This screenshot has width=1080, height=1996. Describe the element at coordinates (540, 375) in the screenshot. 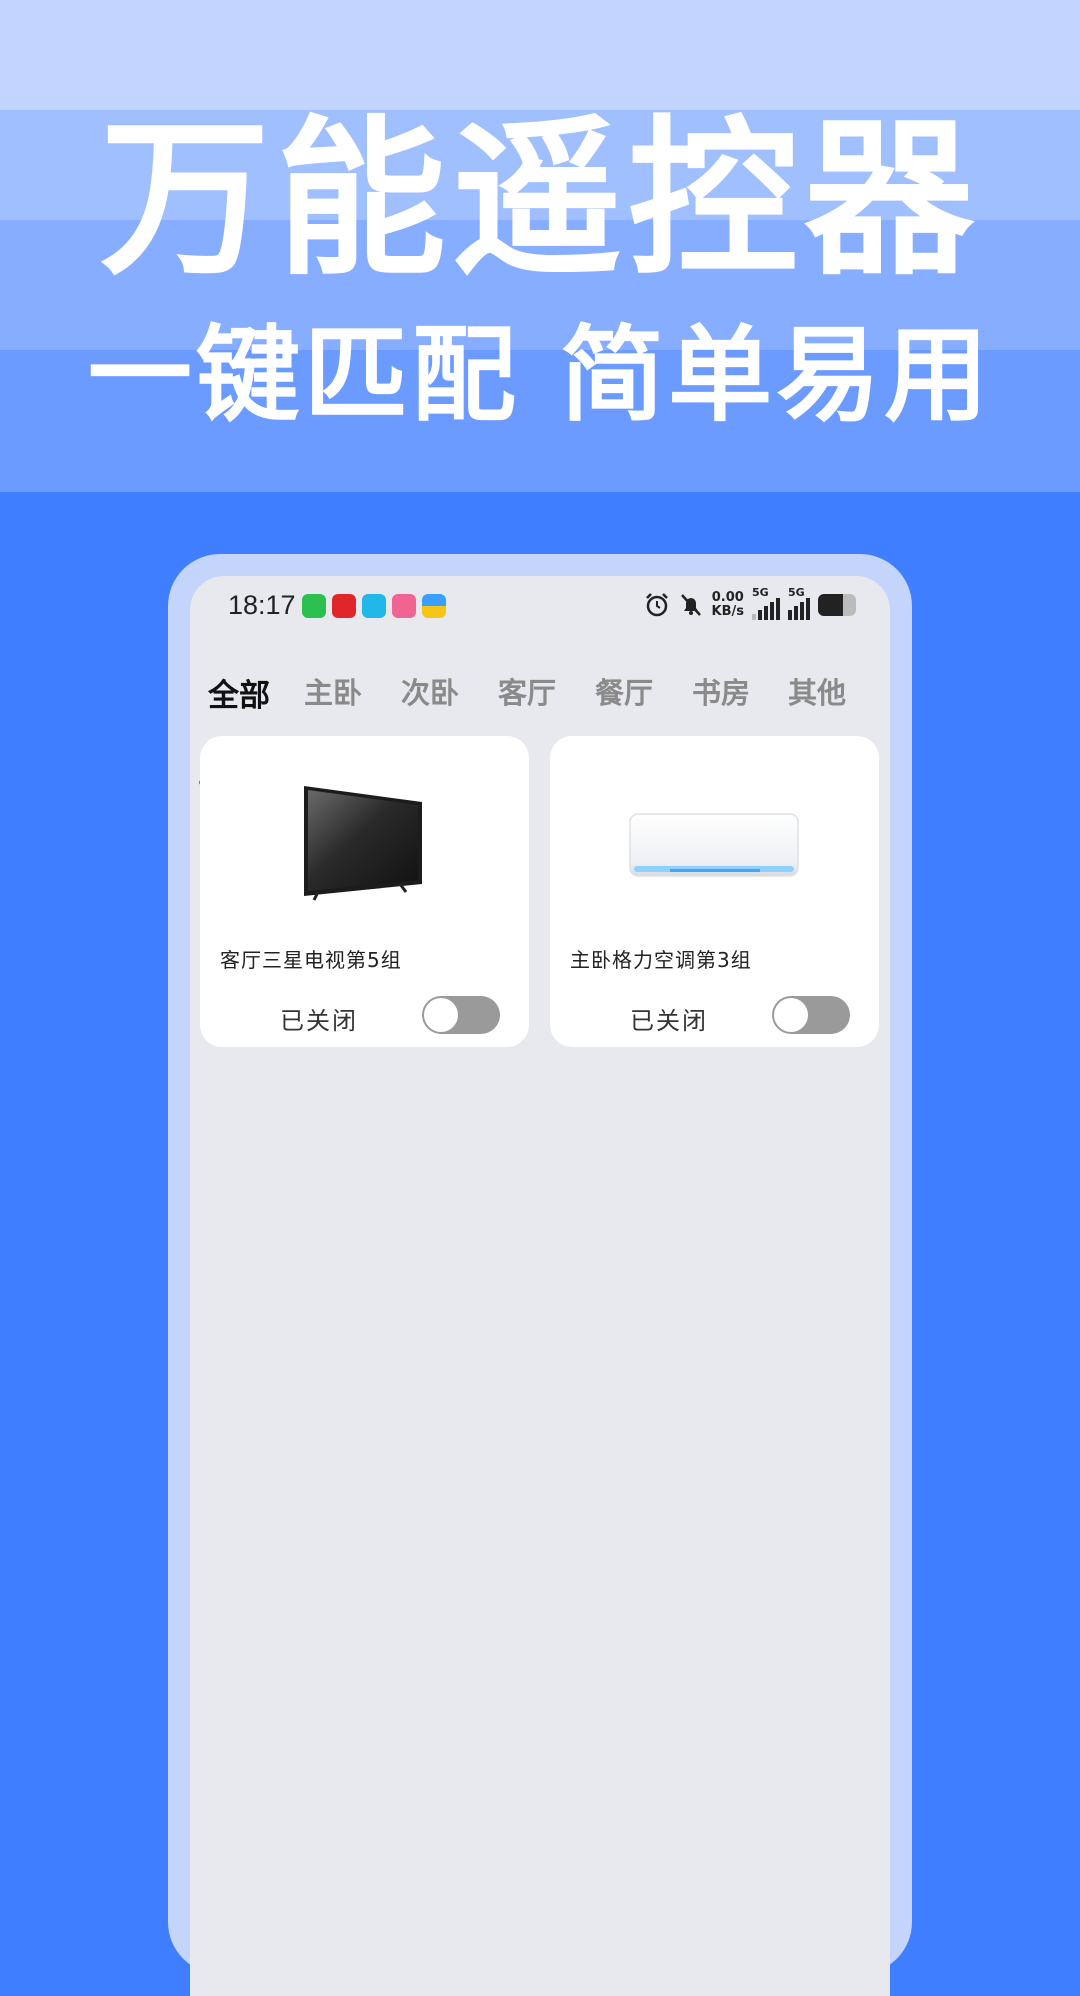

I see `promo-subtitle: 一键匹配 简单易用` at that location.